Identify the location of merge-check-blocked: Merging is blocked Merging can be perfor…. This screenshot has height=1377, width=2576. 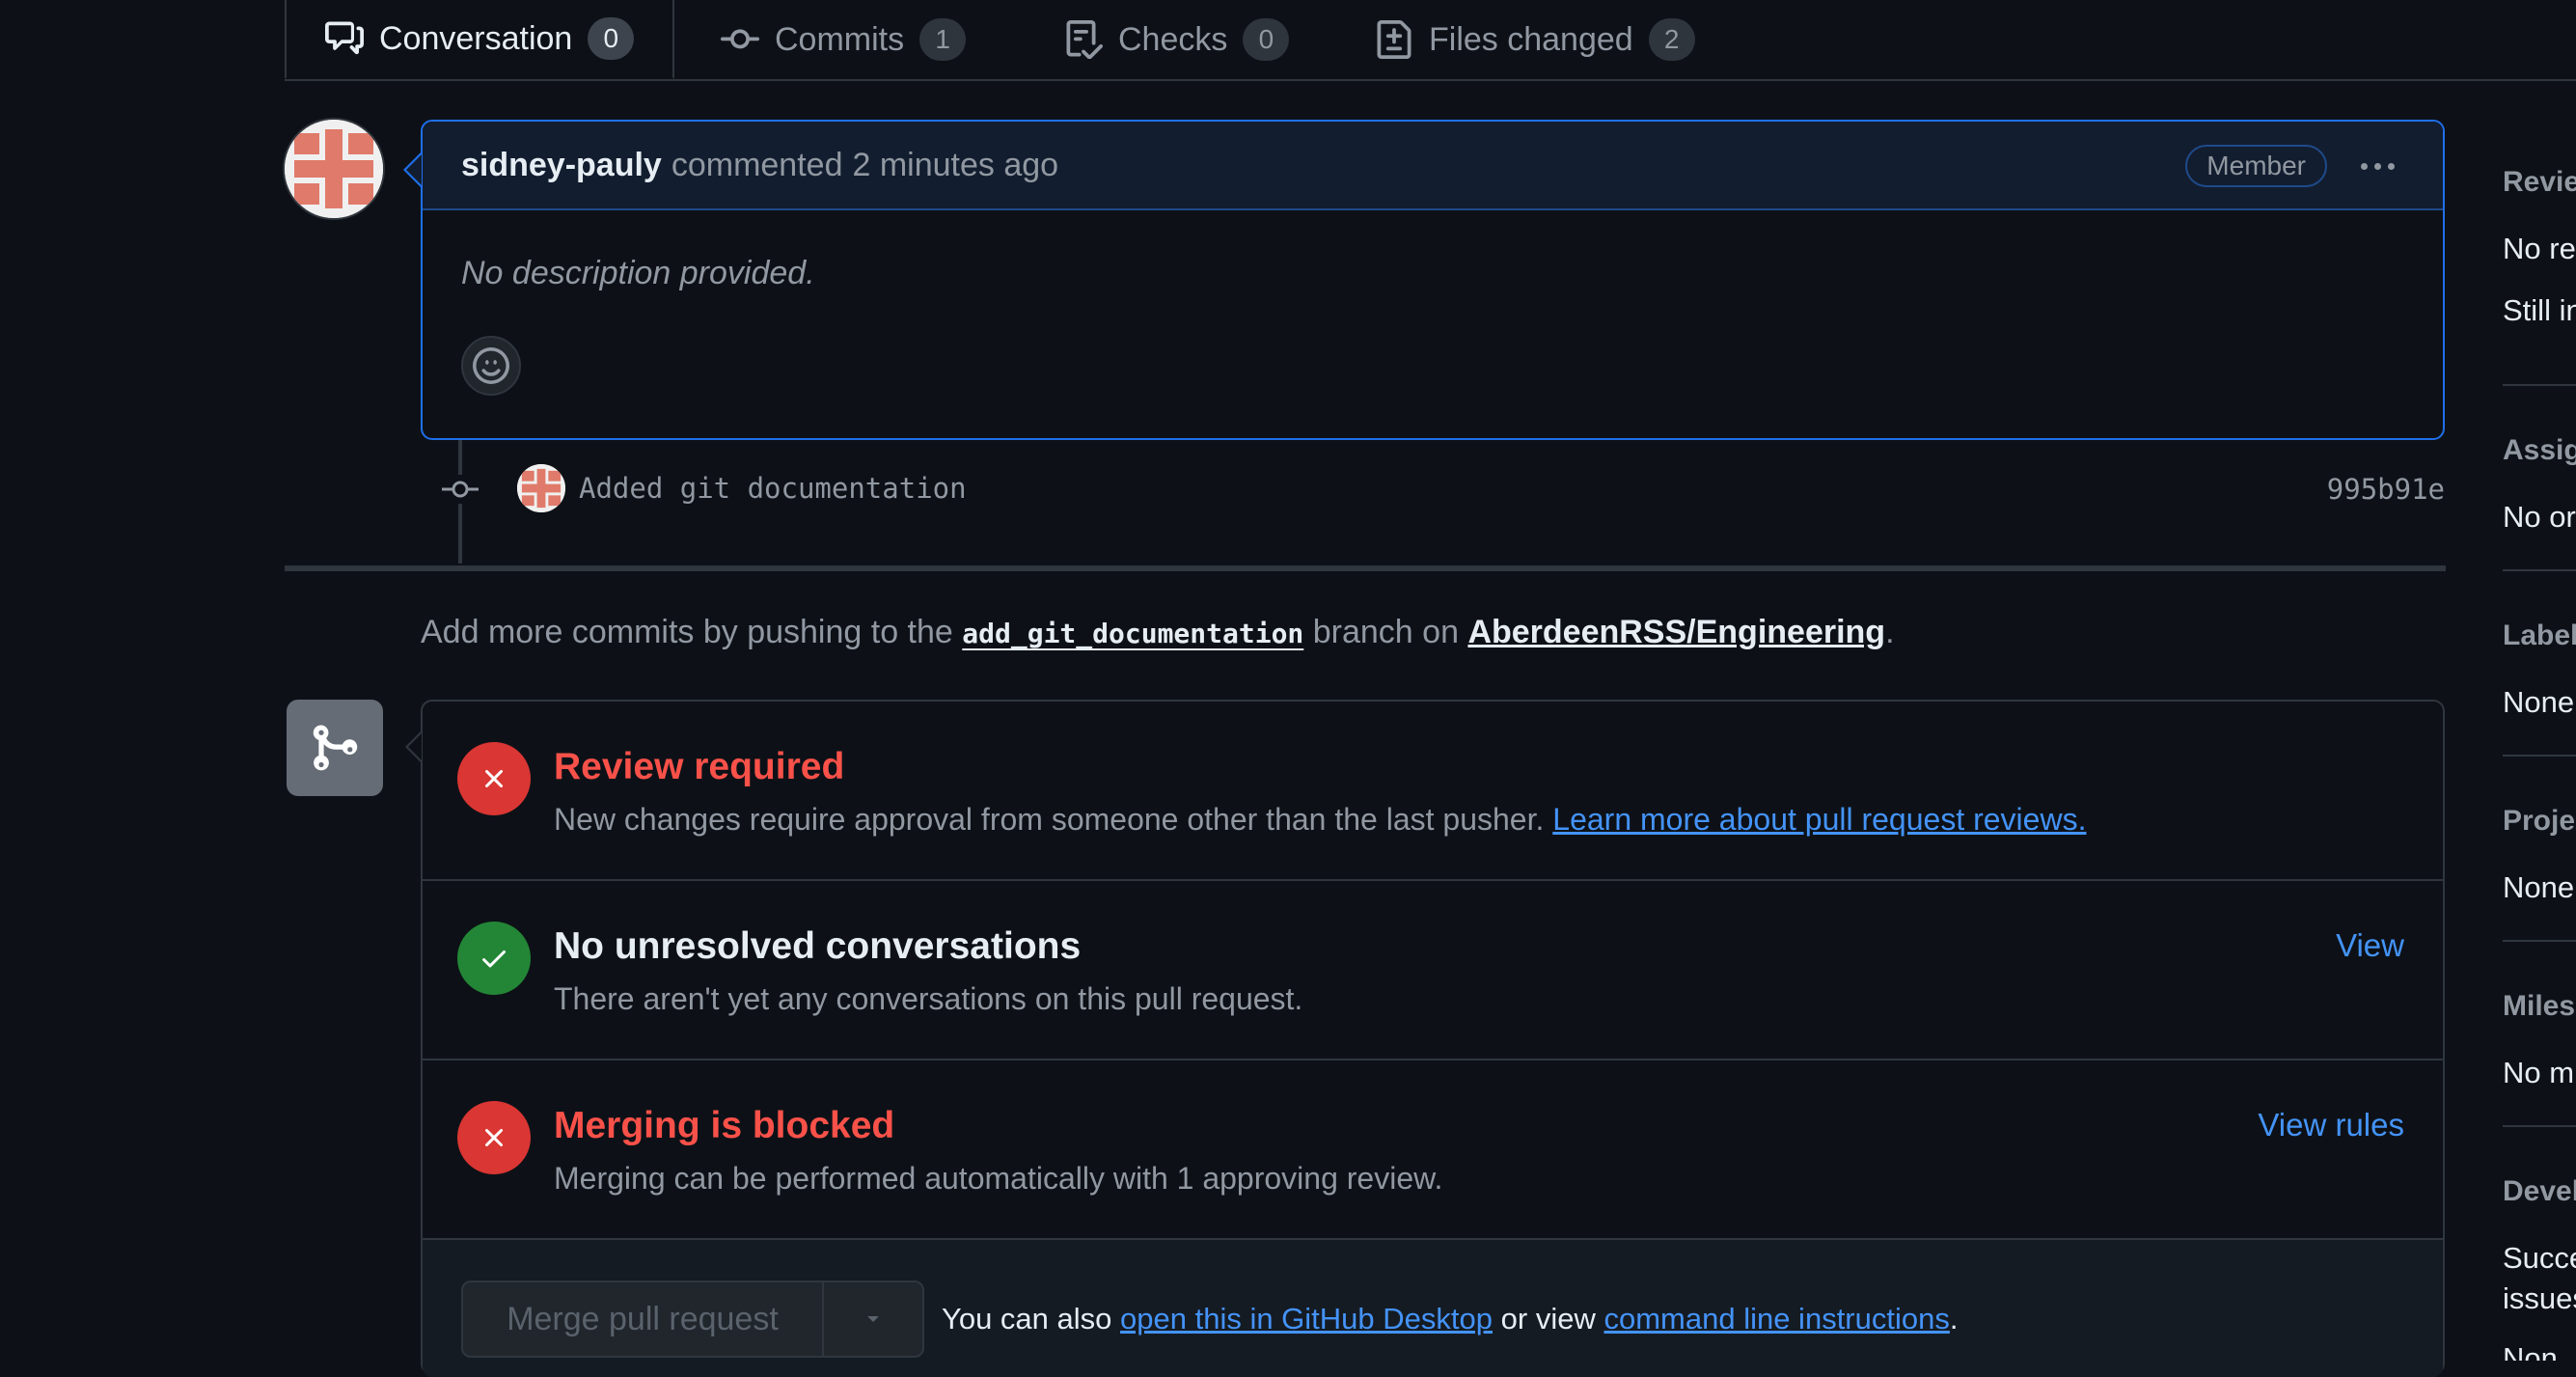
(1433, 1150).